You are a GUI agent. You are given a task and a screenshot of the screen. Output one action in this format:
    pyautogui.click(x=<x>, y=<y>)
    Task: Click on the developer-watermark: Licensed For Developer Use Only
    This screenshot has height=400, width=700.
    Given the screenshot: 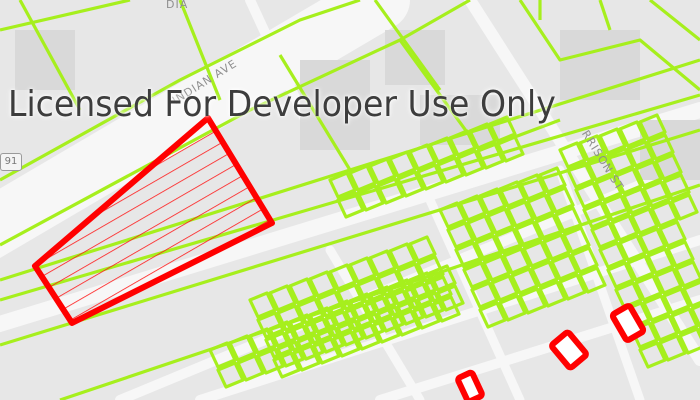 What is the action you would take?
    pyautogui.click(x=282, y=104)
    